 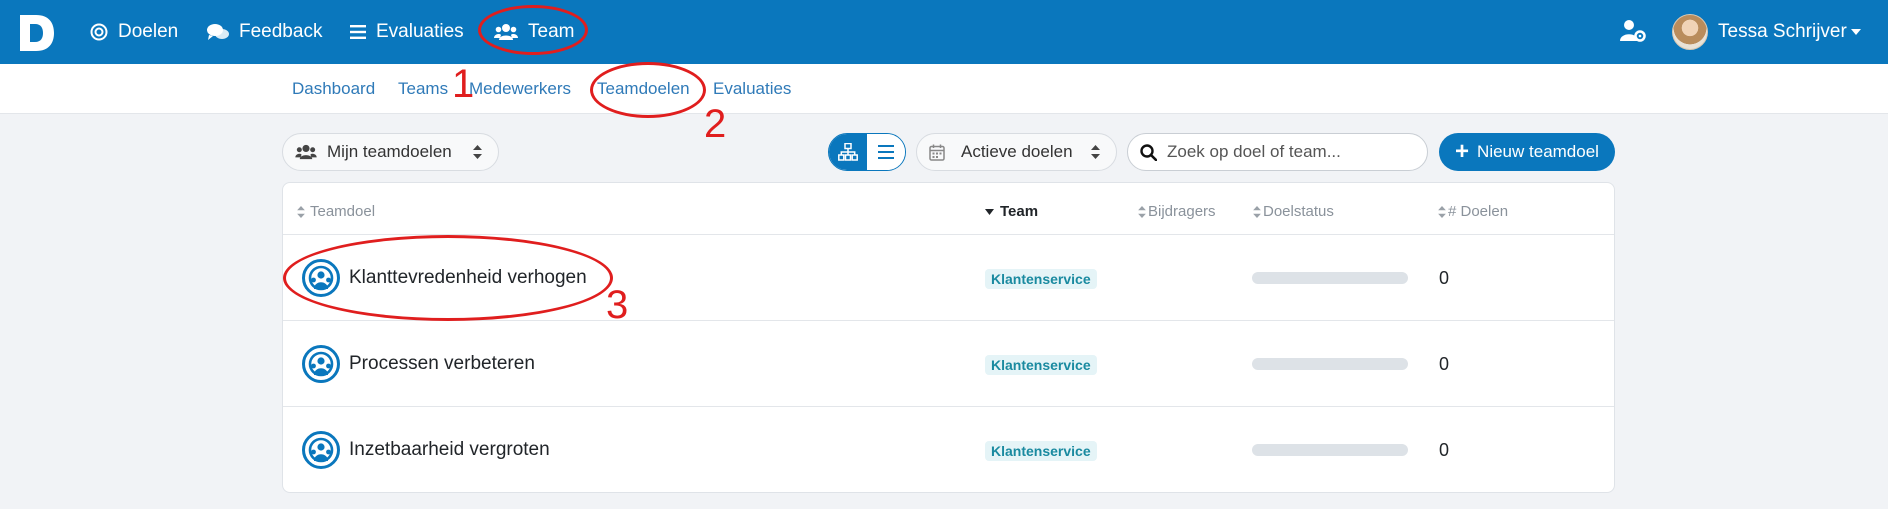 I want to click on search-box, so click(x=1277, y=152).